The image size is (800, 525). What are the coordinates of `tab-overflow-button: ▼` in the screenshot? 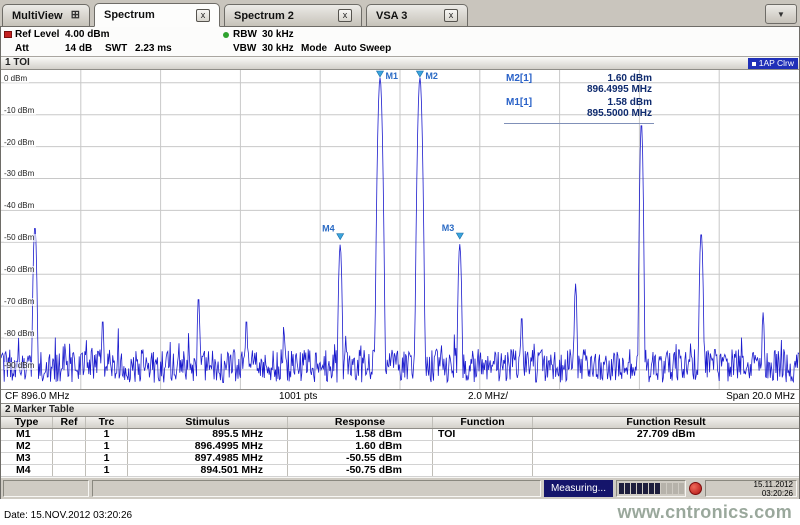 It's located at (781, 14).